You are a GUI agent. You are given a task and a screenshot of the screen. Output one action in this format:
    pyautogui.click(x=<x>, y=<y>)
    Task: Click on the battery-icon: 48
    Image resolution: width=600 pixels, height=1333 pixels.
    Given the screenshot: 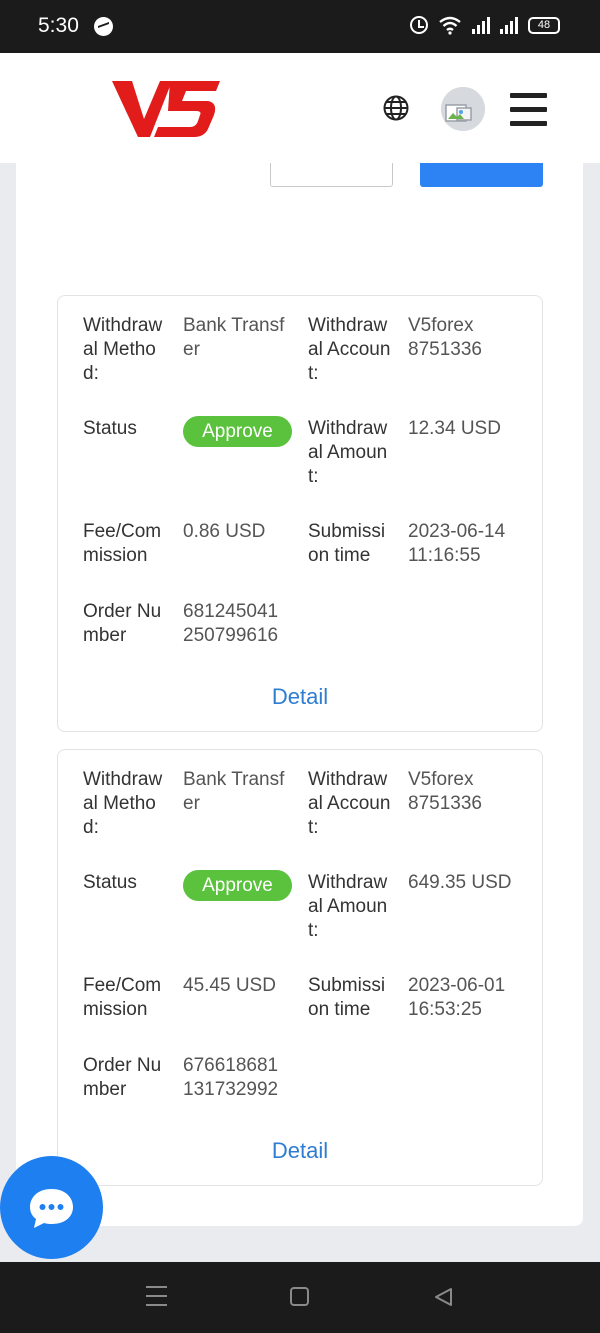 What is the action you would take?
    pyautogui.click(x=544, y=25)
    